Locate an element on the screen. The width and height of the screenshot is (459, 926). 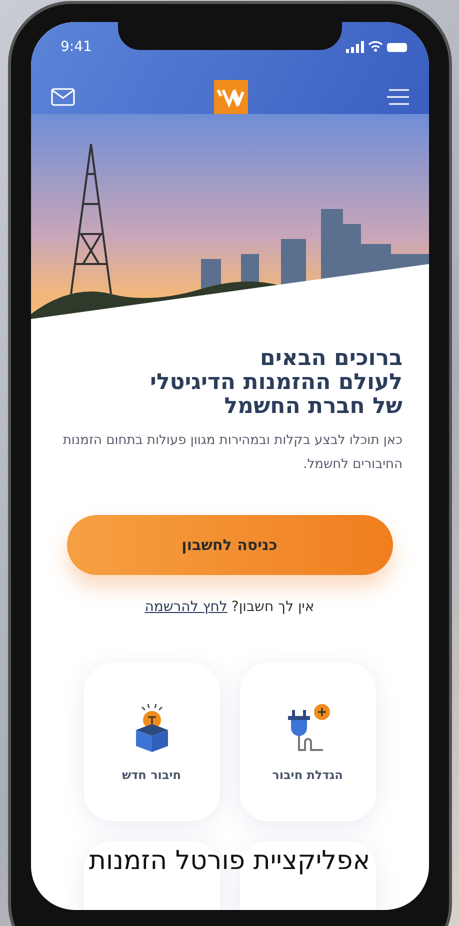
welcome-description: כאן תוכלו לבצע בקלות ובמהירות מגוון פעולות בתחום הזמנות החיבורים לחשמל. is located at coordinates (232, 453).